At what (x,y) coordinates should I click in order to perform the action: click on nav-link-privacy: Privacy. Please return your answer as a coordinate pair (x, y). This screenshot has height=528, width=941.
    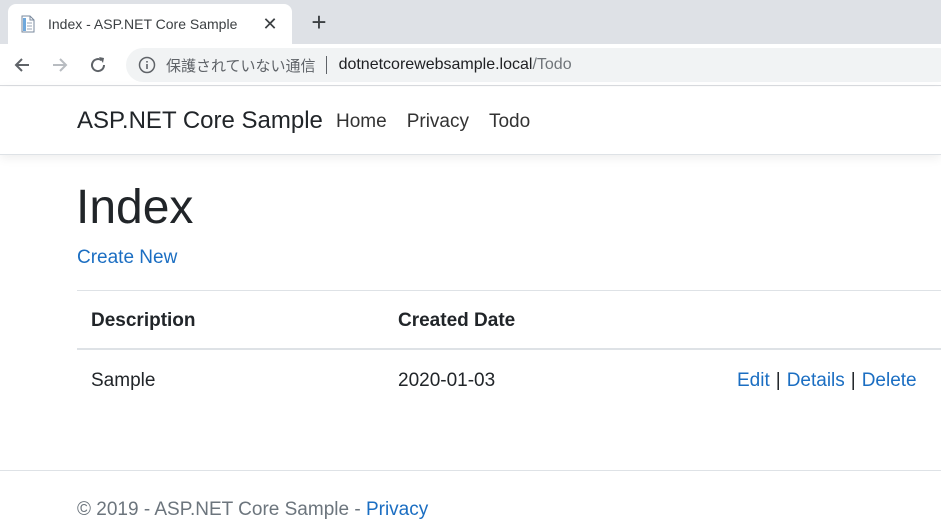
    Looking at the image, I should click on (438, 122).